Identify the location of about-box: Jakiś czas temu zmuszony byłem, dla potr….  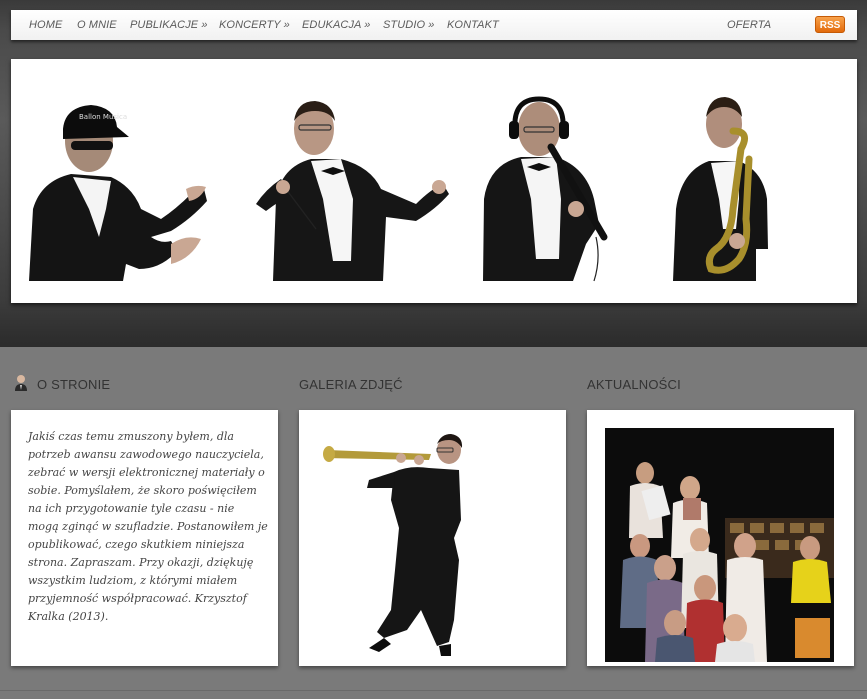
(144, 538).